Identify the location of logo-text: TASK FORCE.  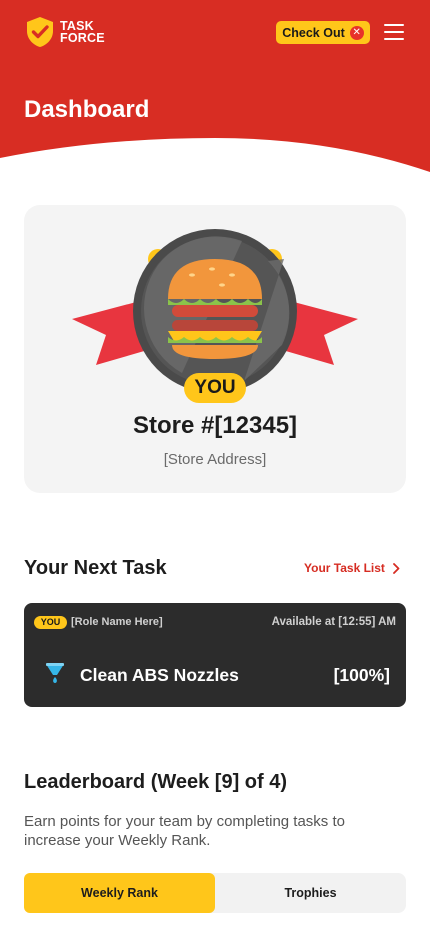
(82, 32).